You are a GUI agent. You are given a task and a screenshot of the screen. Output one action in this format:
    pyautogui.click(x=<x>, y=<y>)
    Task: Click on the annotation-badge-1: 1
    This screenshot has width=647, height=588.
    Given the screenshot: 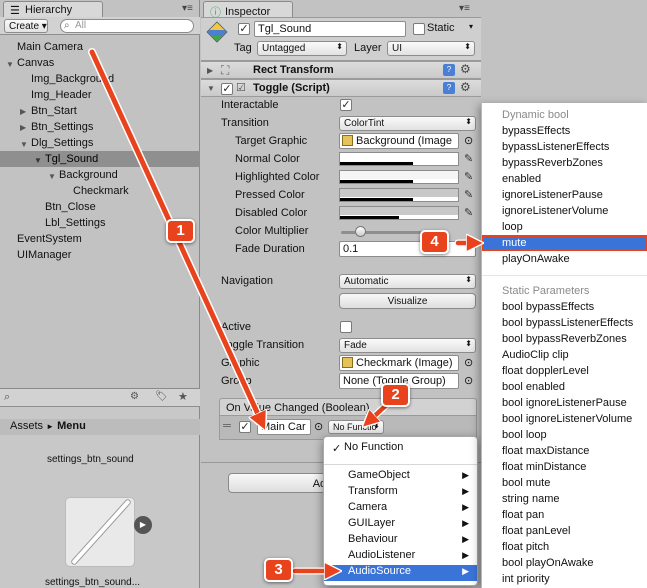 What is the action you would take?
    pyautogui.click(x=180, y=231)
    